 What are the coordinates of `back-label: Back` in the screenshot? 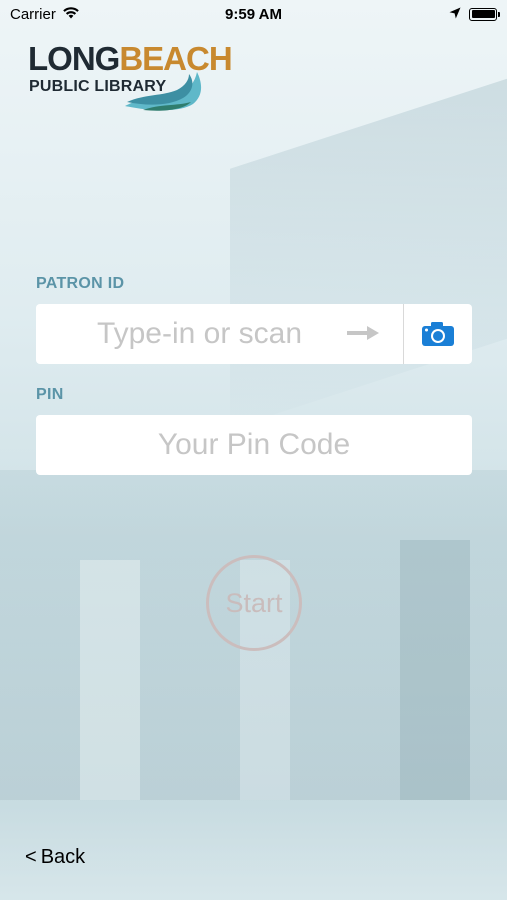 It's located at (63, 857).